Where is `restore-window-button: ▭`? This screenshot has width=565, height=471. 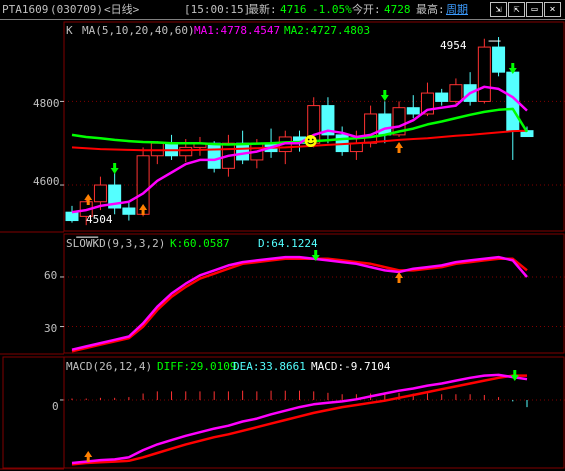 restore-window-button: ▭ is located at coordinates (534, 9).